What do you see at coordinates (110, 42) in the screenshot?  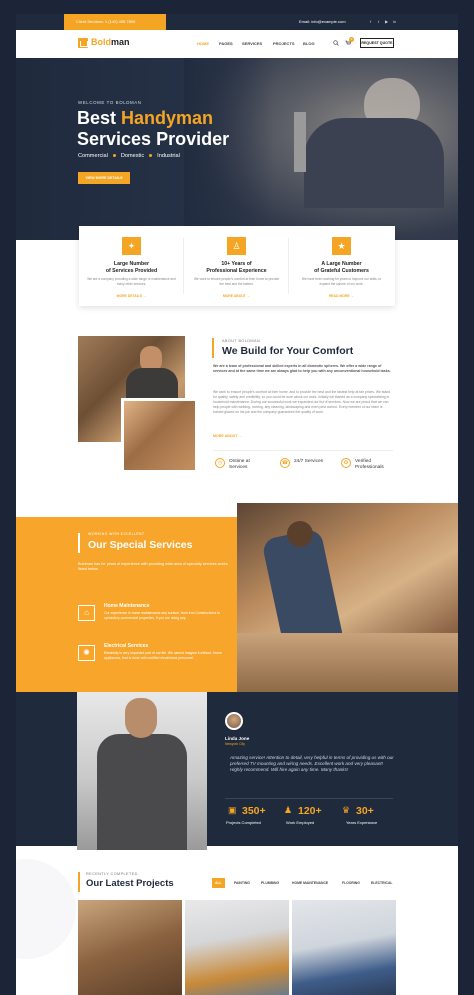 I see `logo: Boldman` at bounding box center [110, 42].